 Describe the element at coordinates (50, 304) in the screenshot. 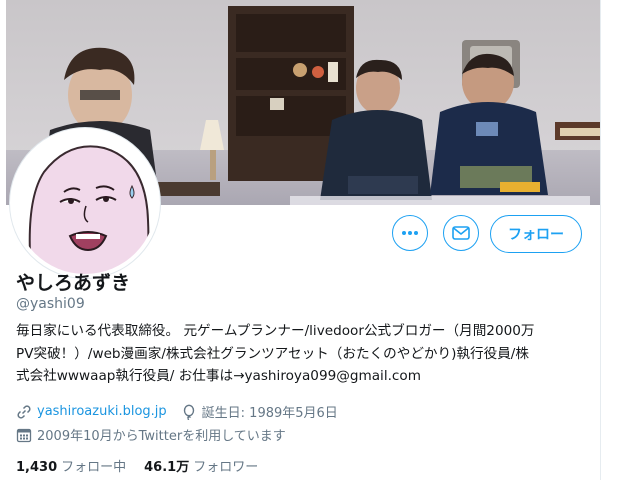

I see `user-handle: @yashi09` at that location.